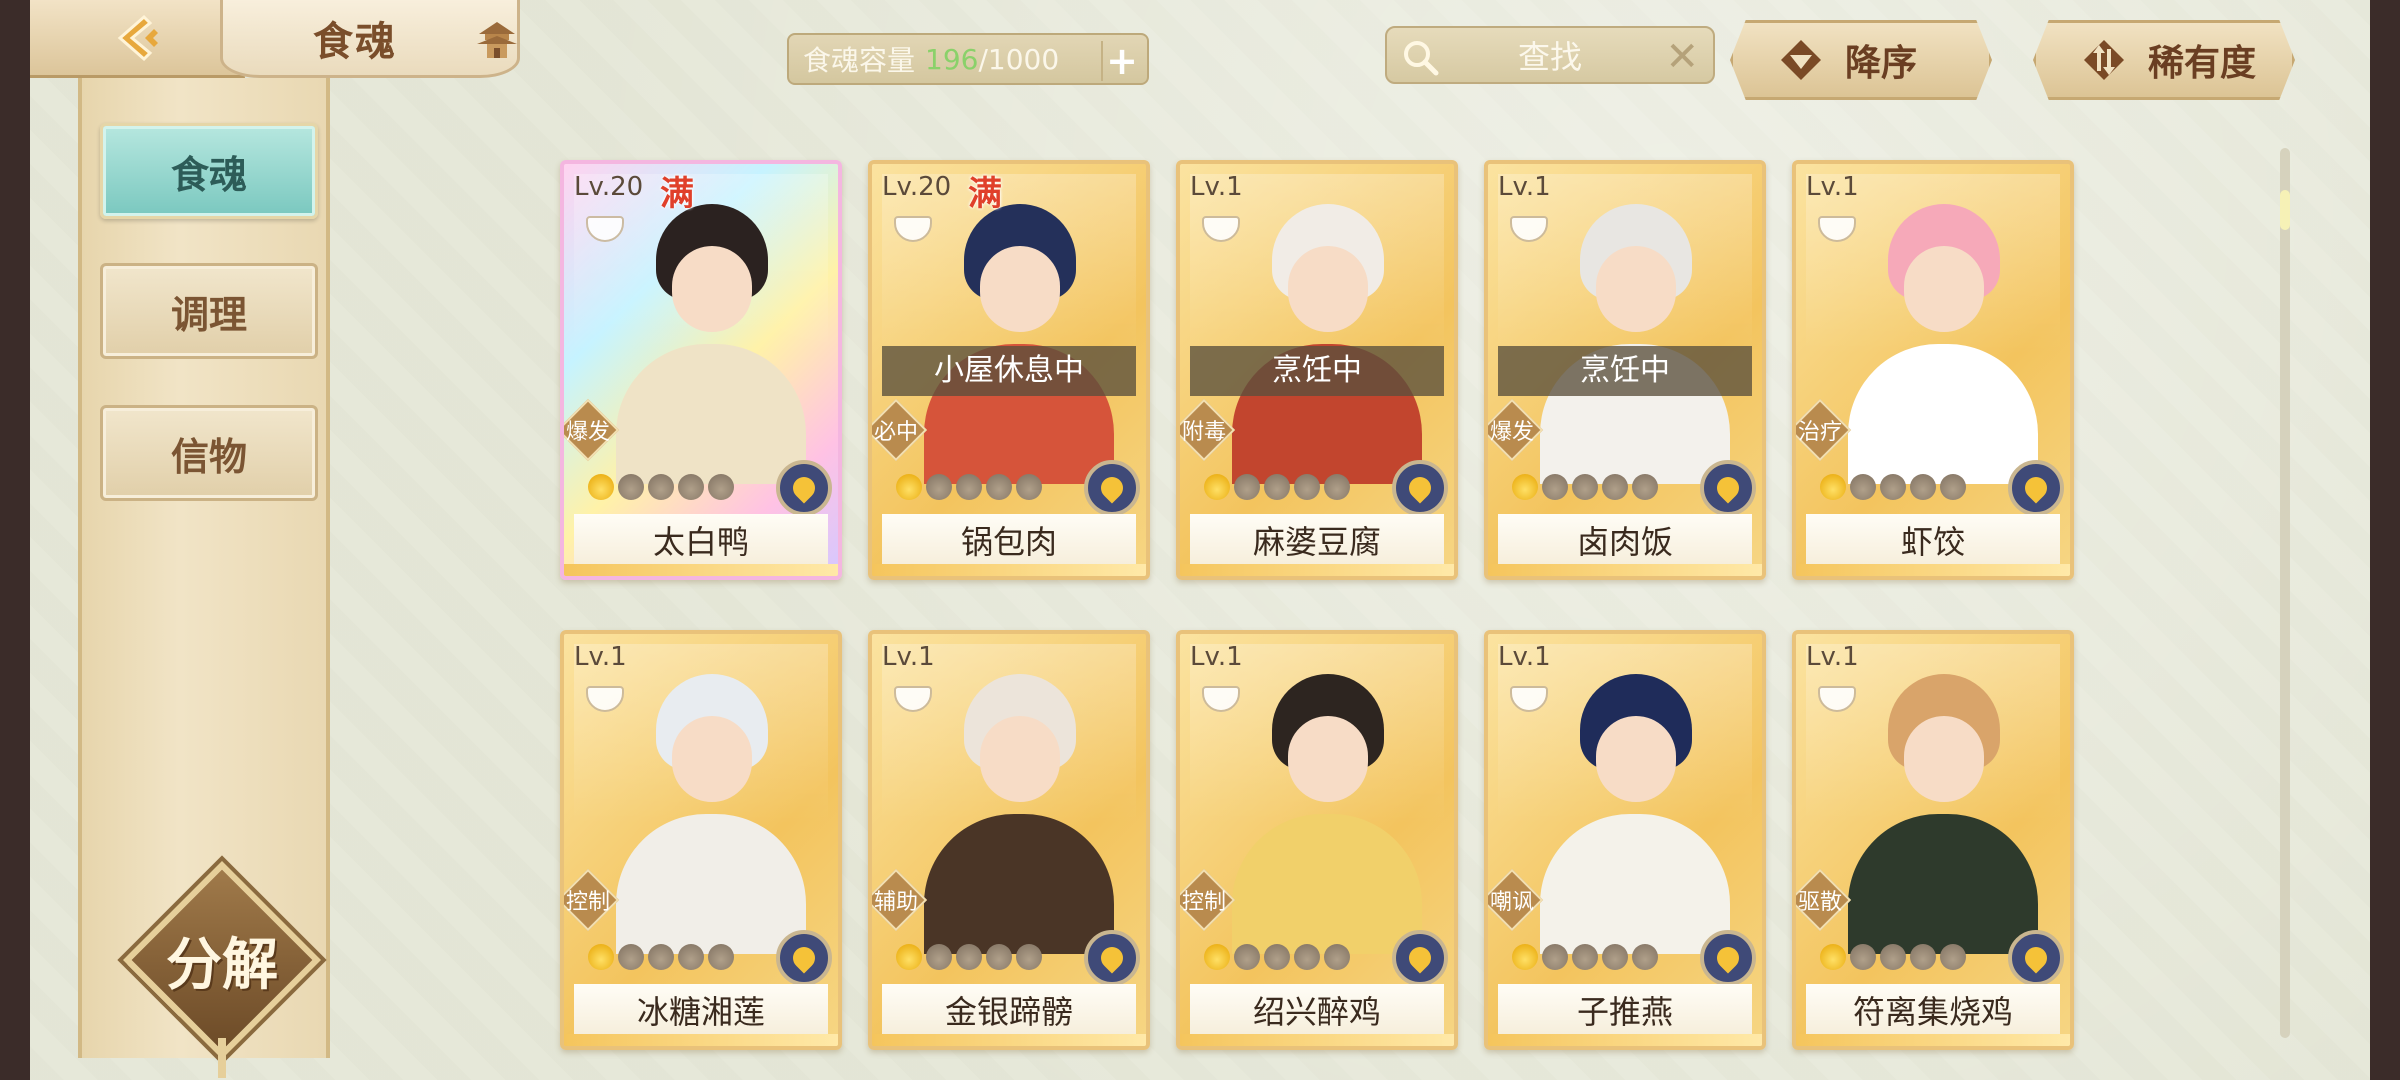 This screenshot has height=1080, width=2400. I want to click on food-soul-card: Lv.1 治疗 虾饺, so click(1933, 370).